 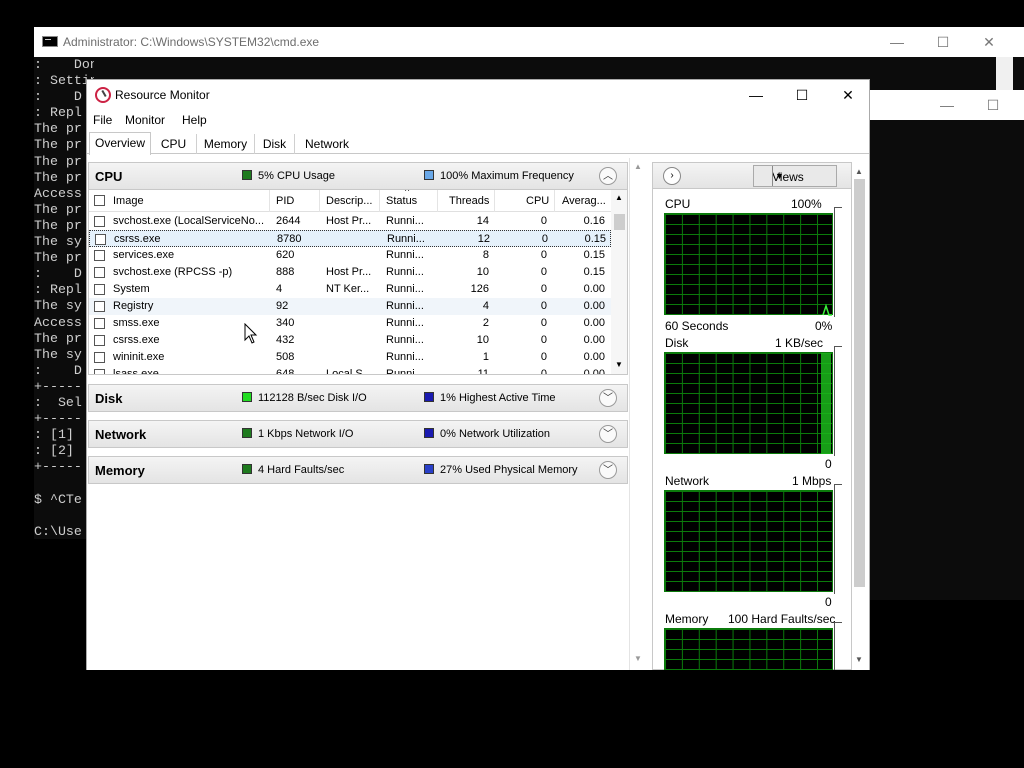 I want to click on hard-faults-metric: 4 Hard Faults/sec, so click(x=293, y=470).